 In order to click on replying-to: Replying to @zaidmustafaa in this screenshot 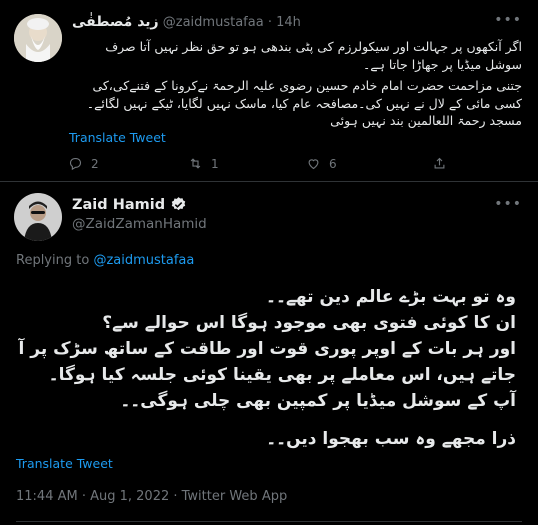, I will do `click(105, 260)`.